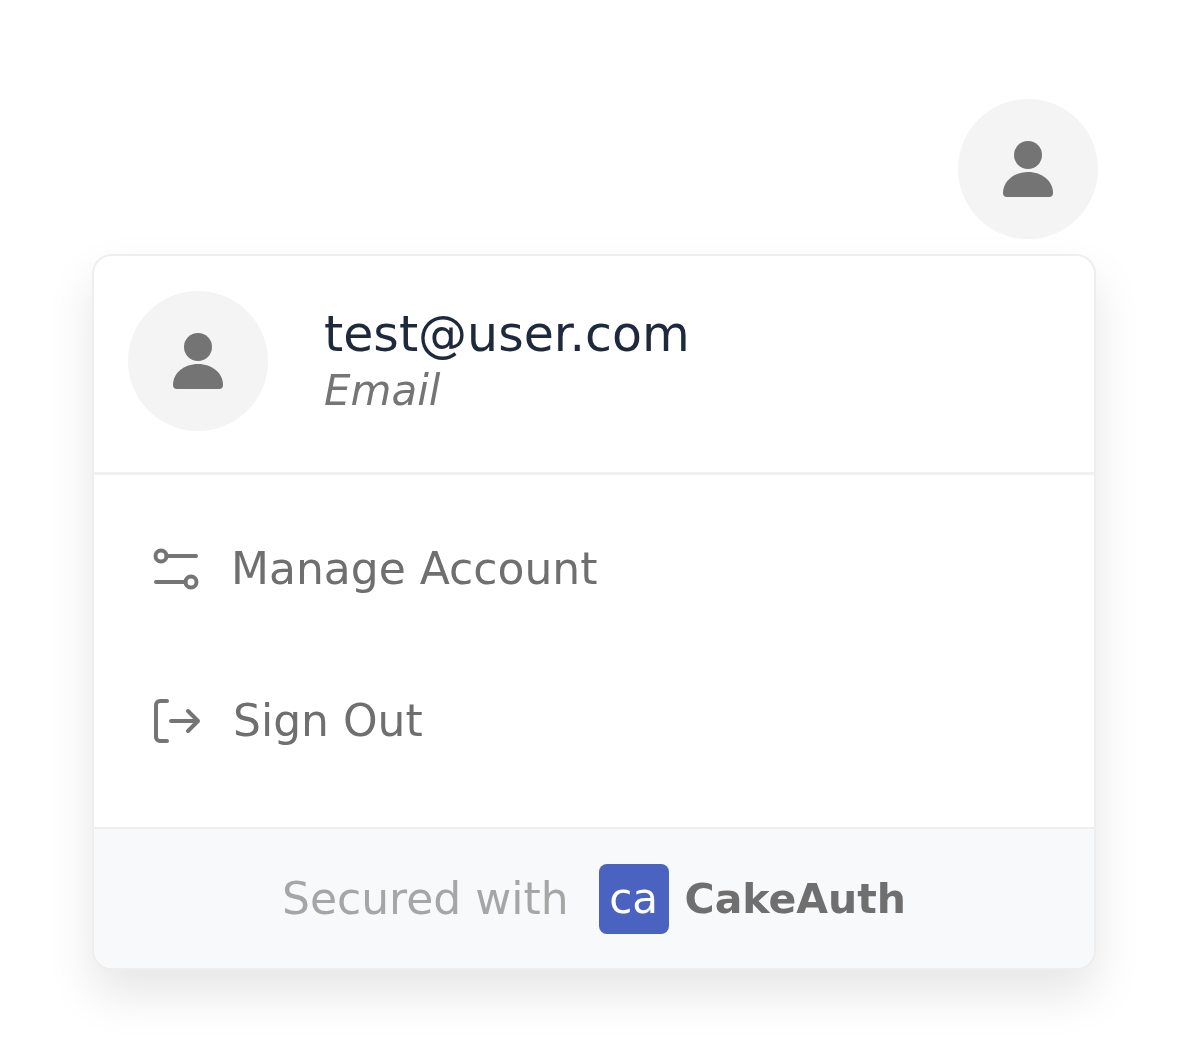  Describe the element at coordinates (425, 898) in the screenshot. I see `secured-with-text: Secured with` at that location.